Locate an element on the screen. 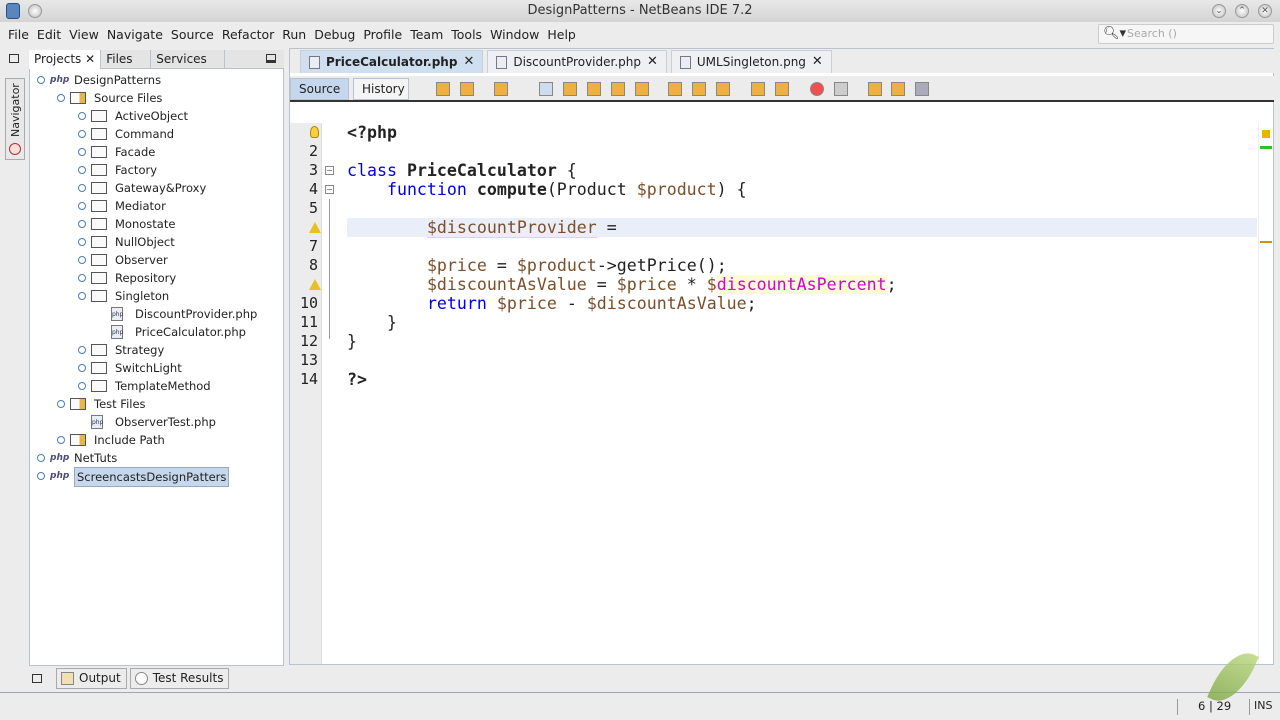 The width and height of the screenshot is (1280, 720). close-button: ✕ is located at coordinates (1265, 11).